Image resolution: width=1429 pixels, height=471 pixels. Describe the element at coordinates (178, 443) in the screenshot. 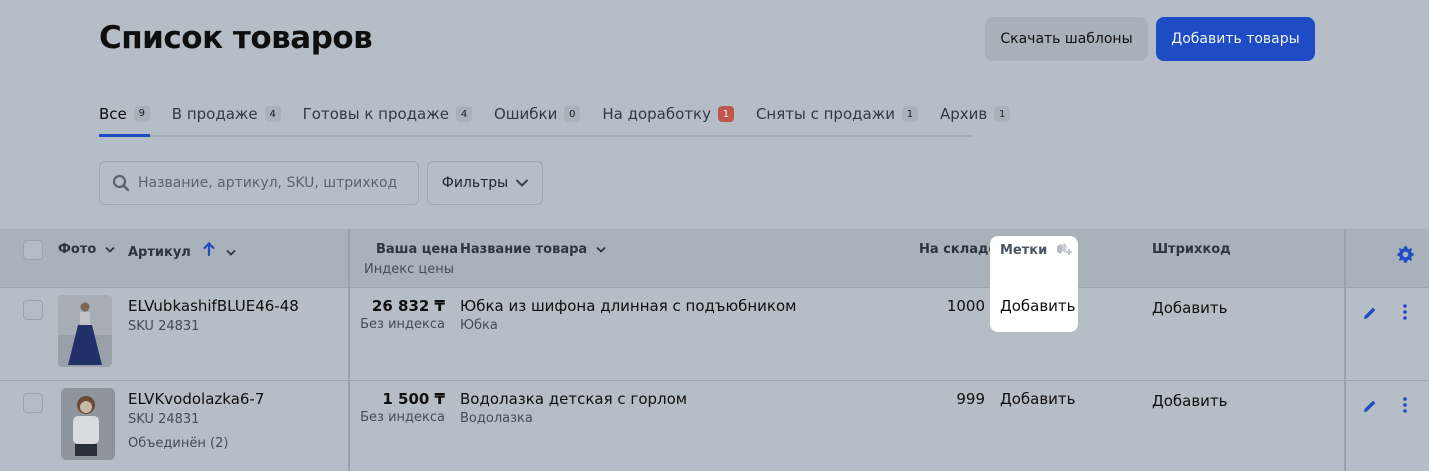

I see `merged-link: Объединён (2)` at that location.